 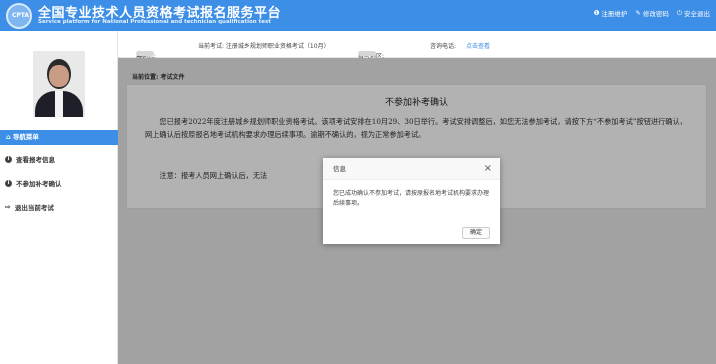 What do you see at coordinates (596, 13) in the screenshot?
I see `info-icon: ❶` at bounding box center [596, 13].